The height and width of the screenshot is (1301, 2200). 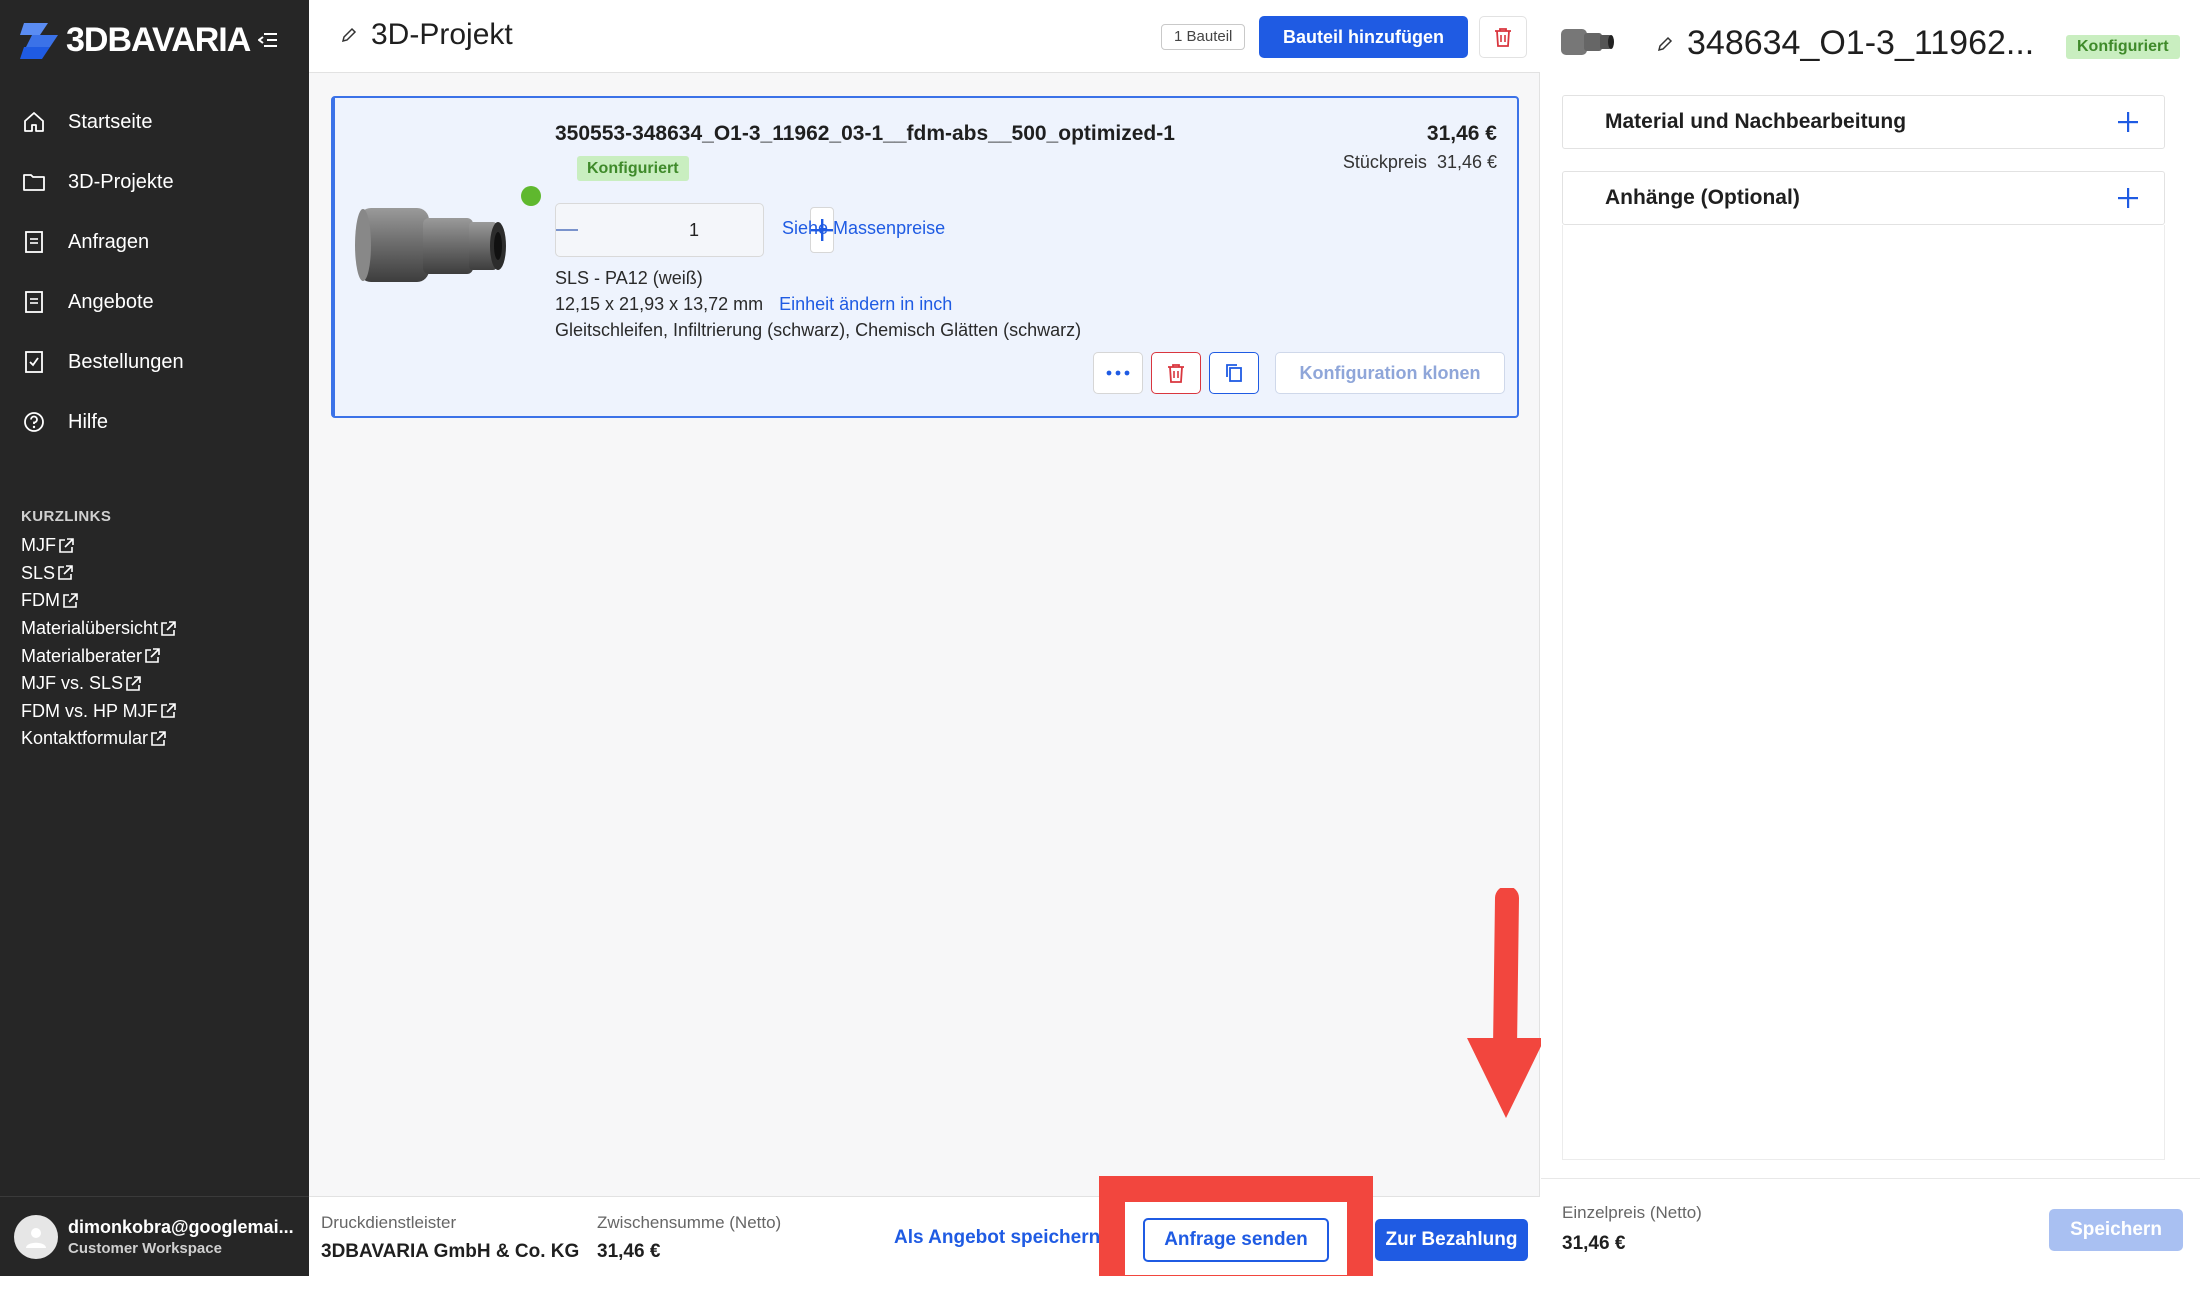 What do you see at coordinates (34, 362) in the screenshot?
I see `checklist-icon` at bounding box center [34, 362].